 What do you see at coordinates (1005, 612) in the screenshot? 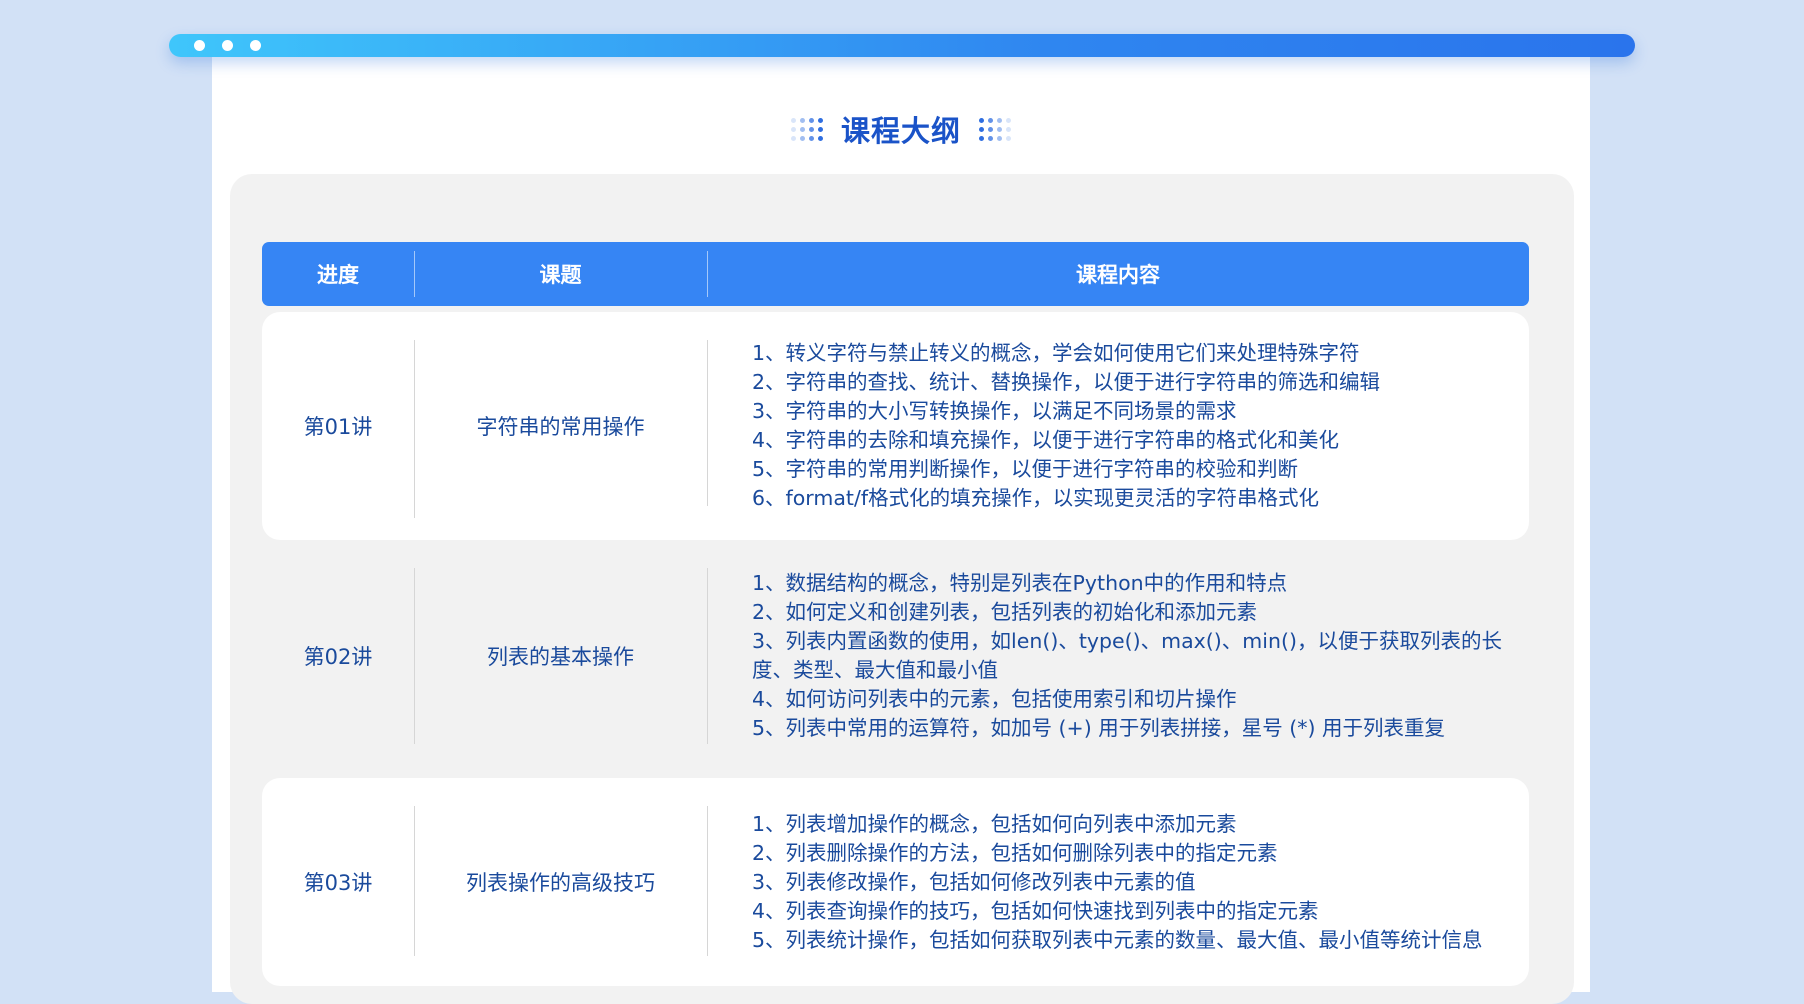
I see `content-line: 2、如何定义和创建列表，包括列表的初始化和添加元素` at bounding box center [1005, 612].